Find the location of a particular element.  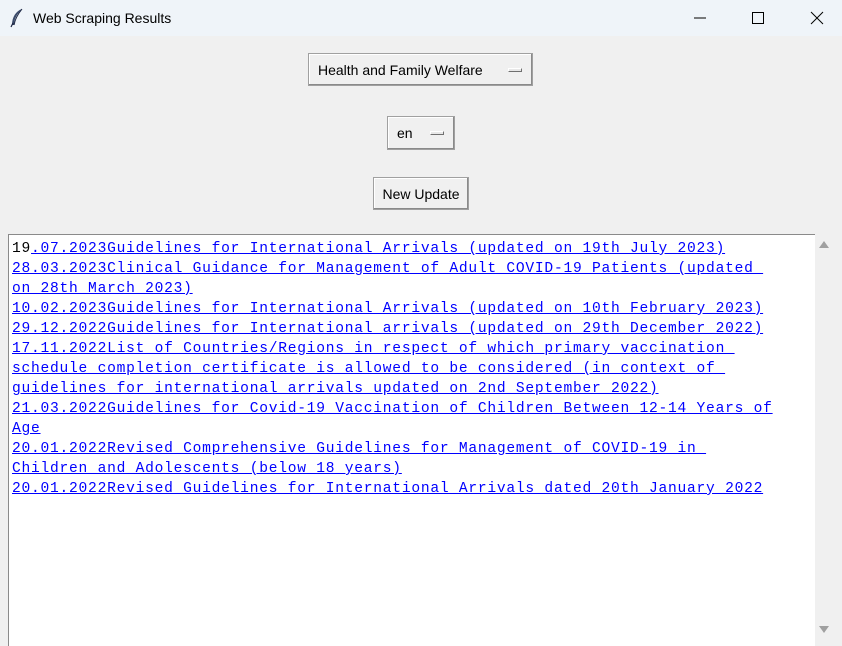

maximize-icon is located at coordinates (758, 18).